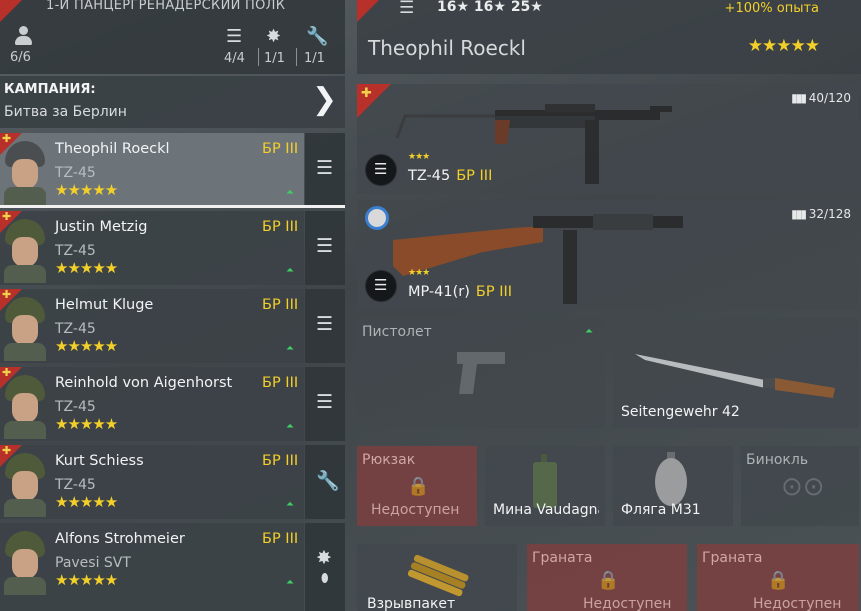 This screenshot has height=611, width=861. I want to click on campaign-label: КАМПАНИЯ:, so click(50, 89).